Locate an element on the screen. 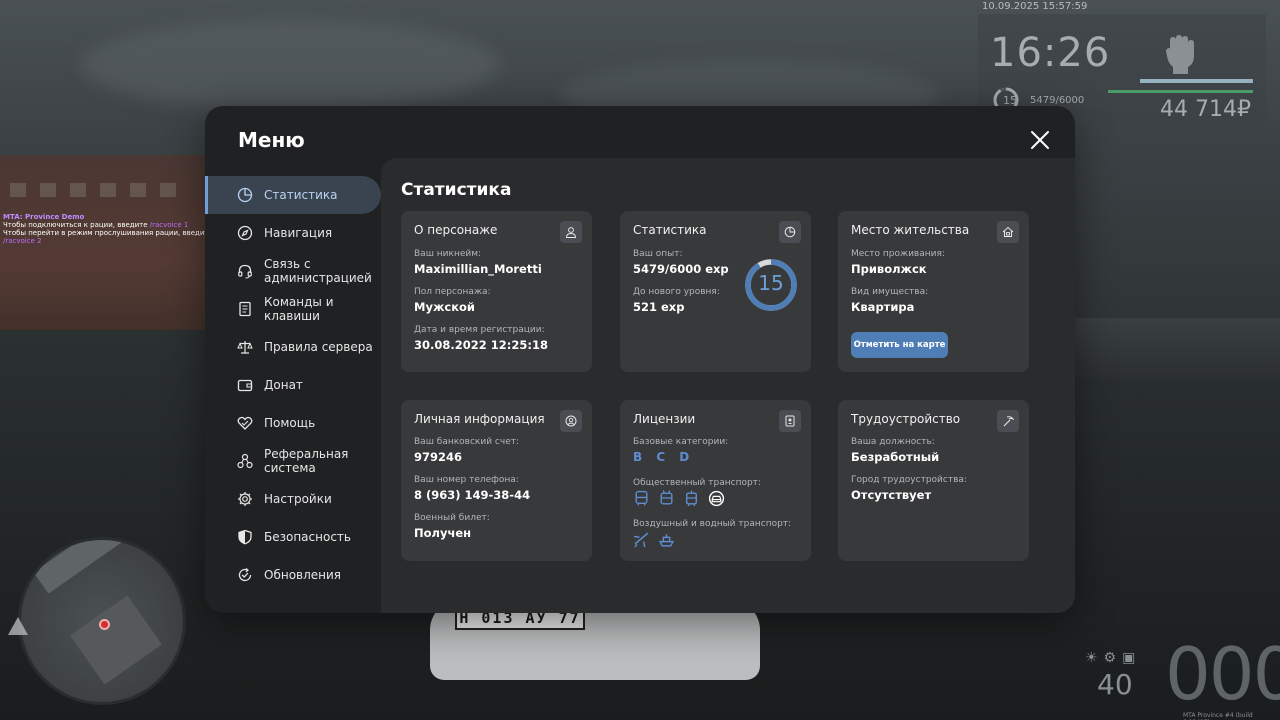 The image size is (1280, 720). card-title: Лицензии is located at coordinates (664, 419).